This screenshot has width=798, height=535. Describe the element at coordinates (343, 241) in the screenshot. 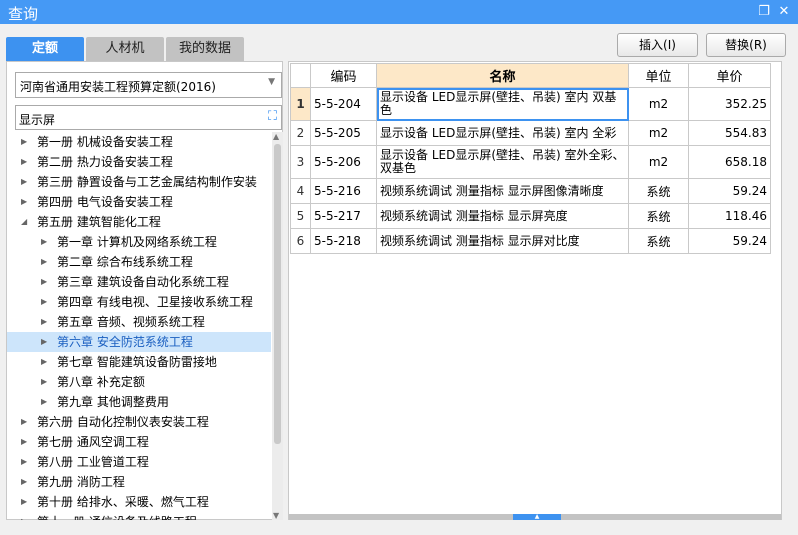

I see `cell-code: 5-5-218` at that location.